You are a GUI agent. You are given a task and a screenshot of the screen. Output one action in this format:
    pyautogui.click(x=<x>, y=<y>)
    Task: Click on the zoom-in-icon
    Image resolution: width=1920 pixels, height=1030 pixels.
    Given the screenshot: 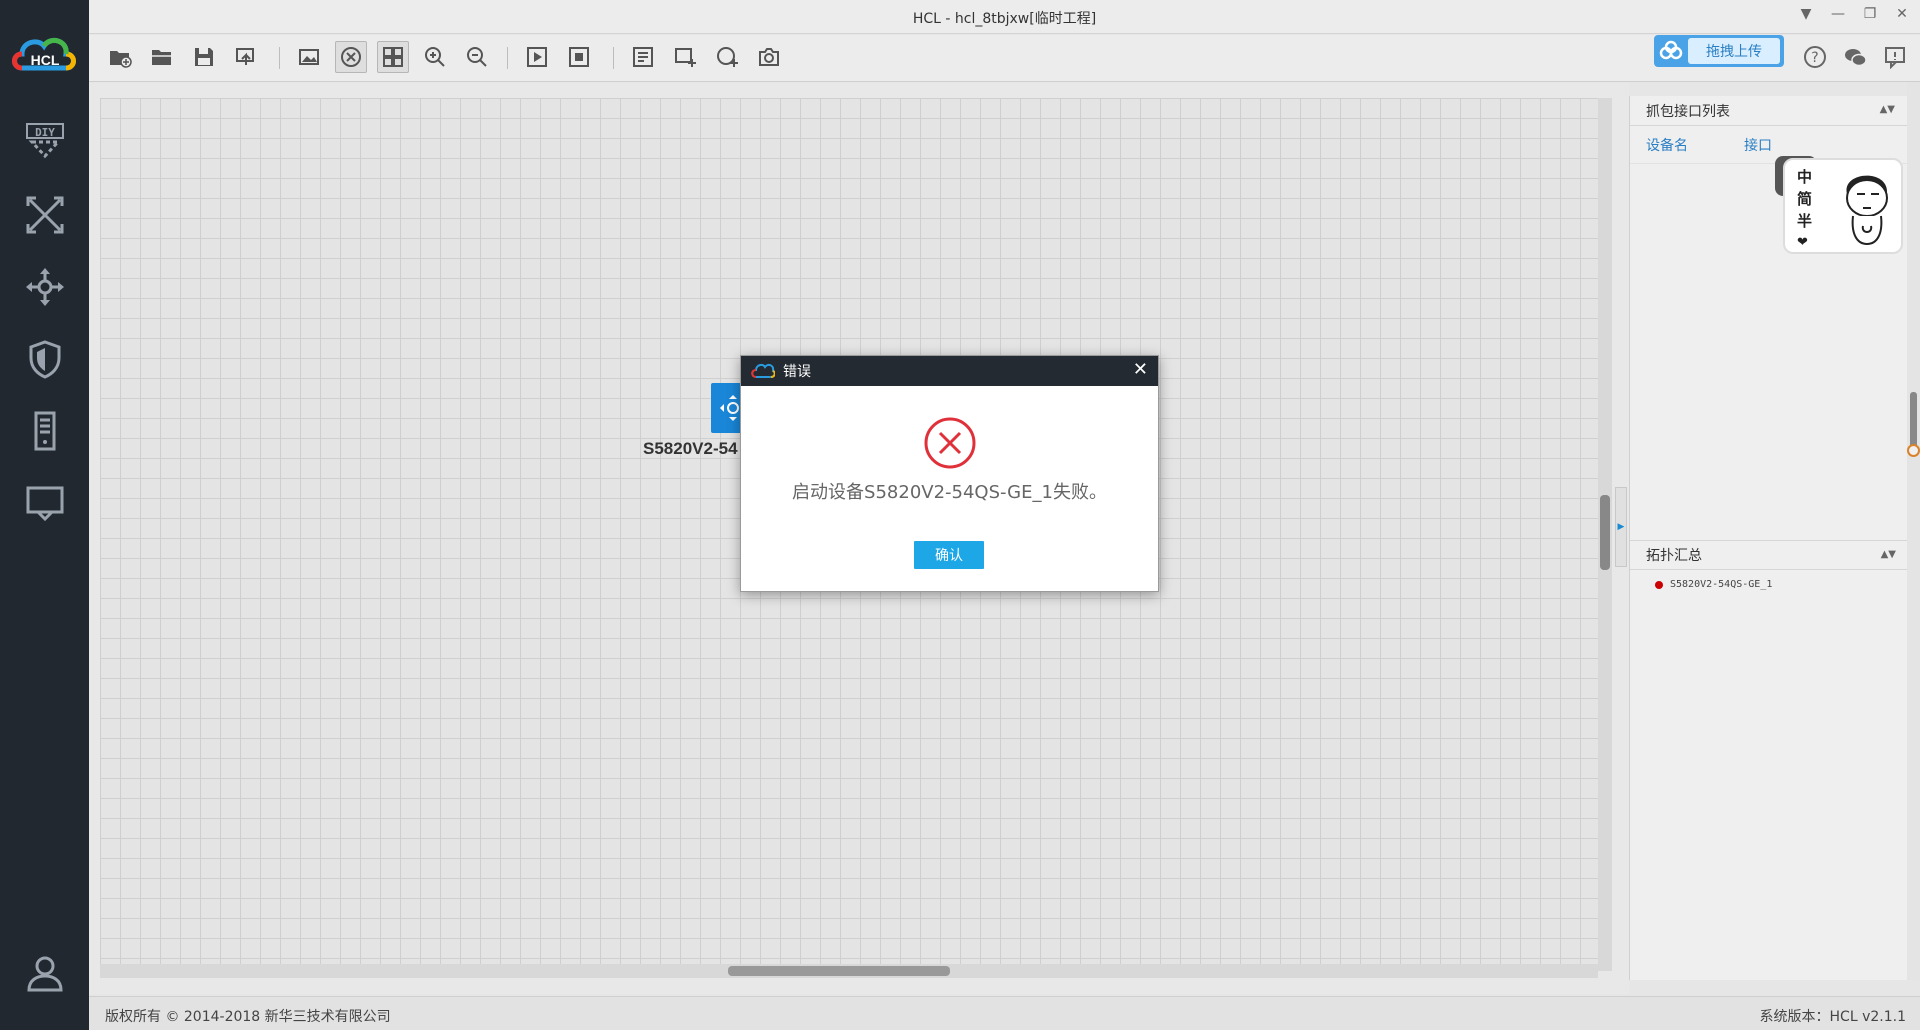 What is the action you would take?
    pyautogui.click(x=435, y=57)
    